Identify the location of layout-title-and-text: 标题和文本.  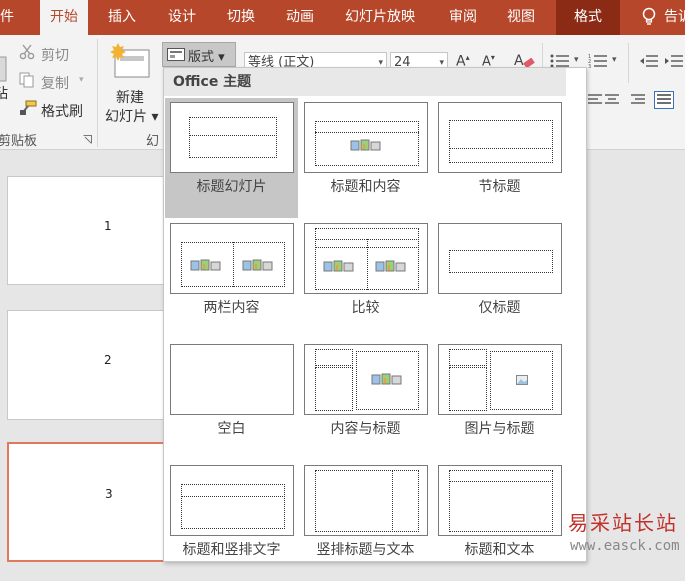
(499, 521).